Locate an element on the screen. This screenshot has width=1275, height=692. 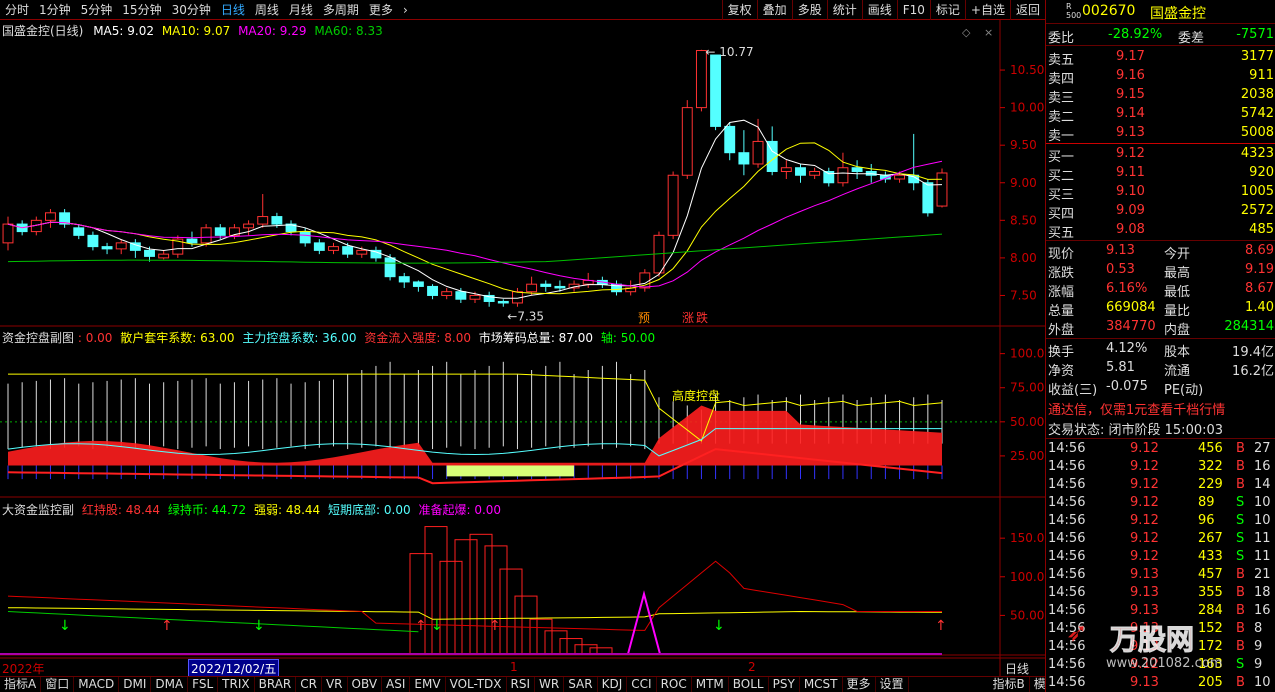
indicator-tab: PSY is located at coordinates (784, 684).